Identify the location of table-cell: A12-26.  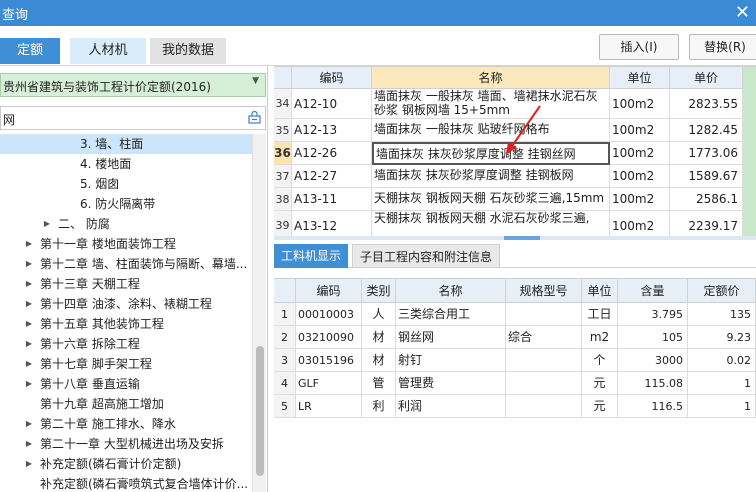
(332, 153).